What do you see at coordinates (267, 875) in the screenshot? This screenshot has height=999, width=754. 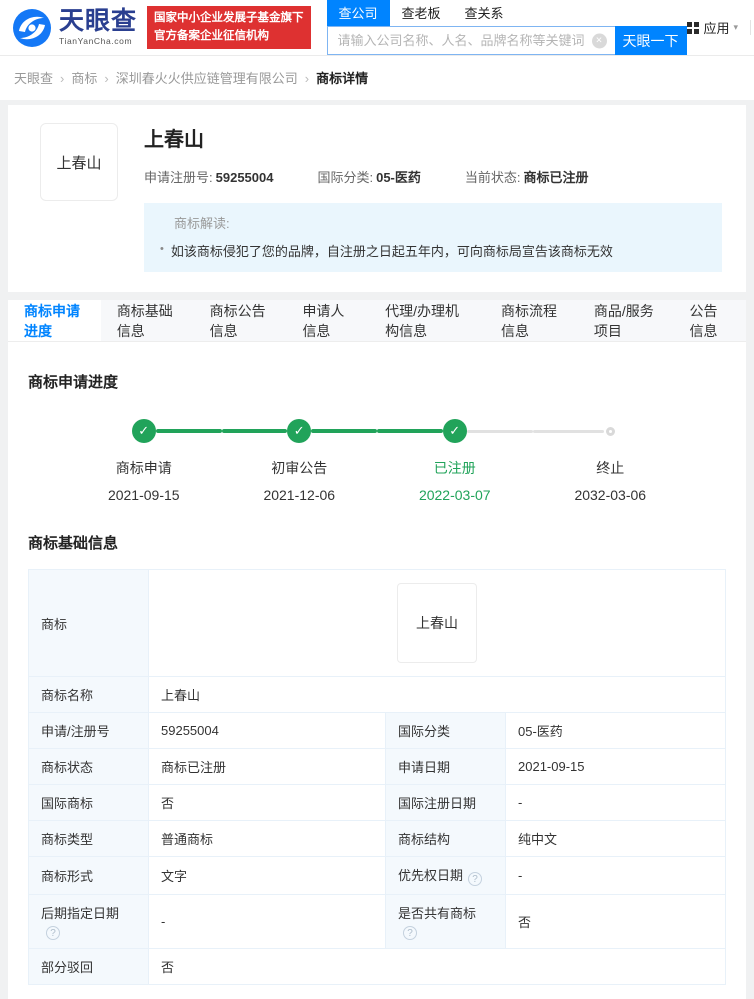 I see `table-value-cell: 文字` at bounding box center [267, 875].